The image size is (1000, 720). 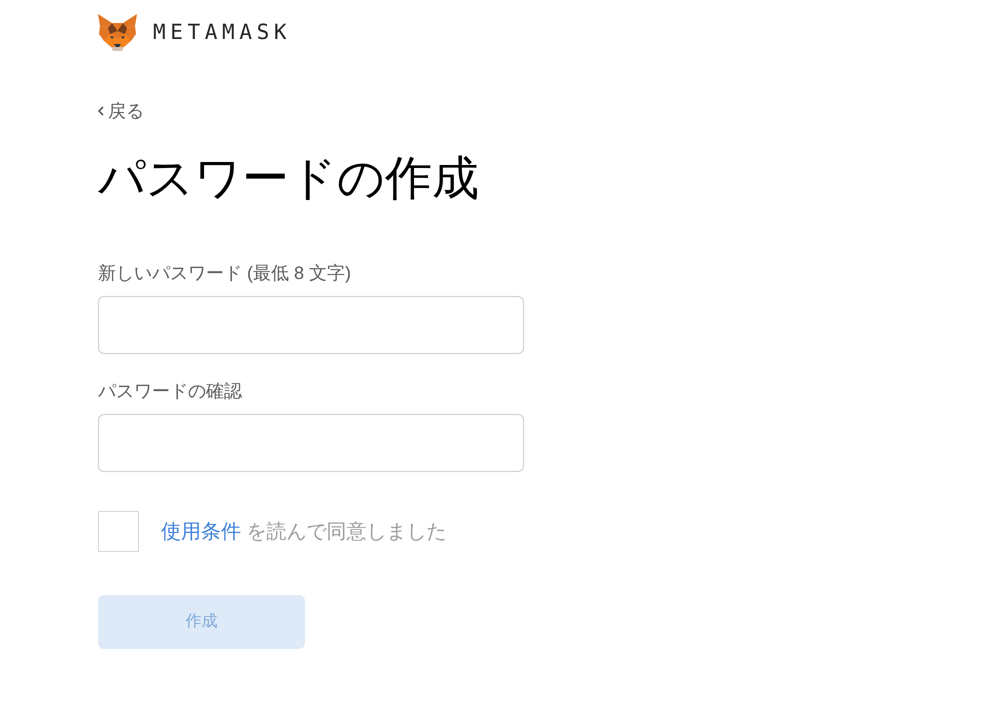 What do you see at coordinates (201, 531) in the screenshot?
I see `terms-link: 使用条件` at bounding box center [201, 531].